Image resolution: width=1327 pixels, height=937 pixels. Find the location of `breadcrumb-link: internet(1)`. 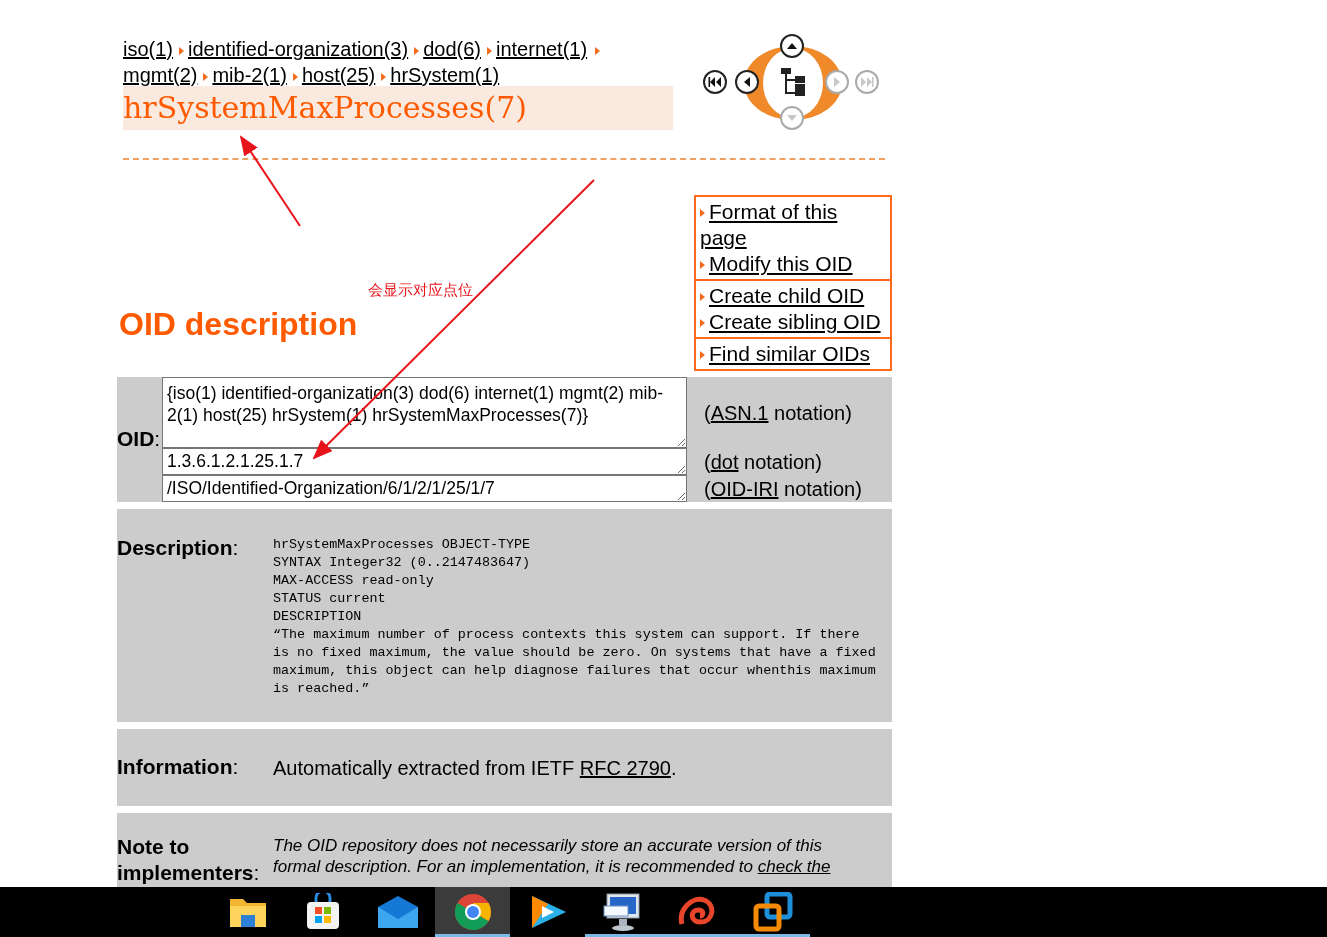

breadcrumb-link: internet(1) is located at coordinates (541, 49).